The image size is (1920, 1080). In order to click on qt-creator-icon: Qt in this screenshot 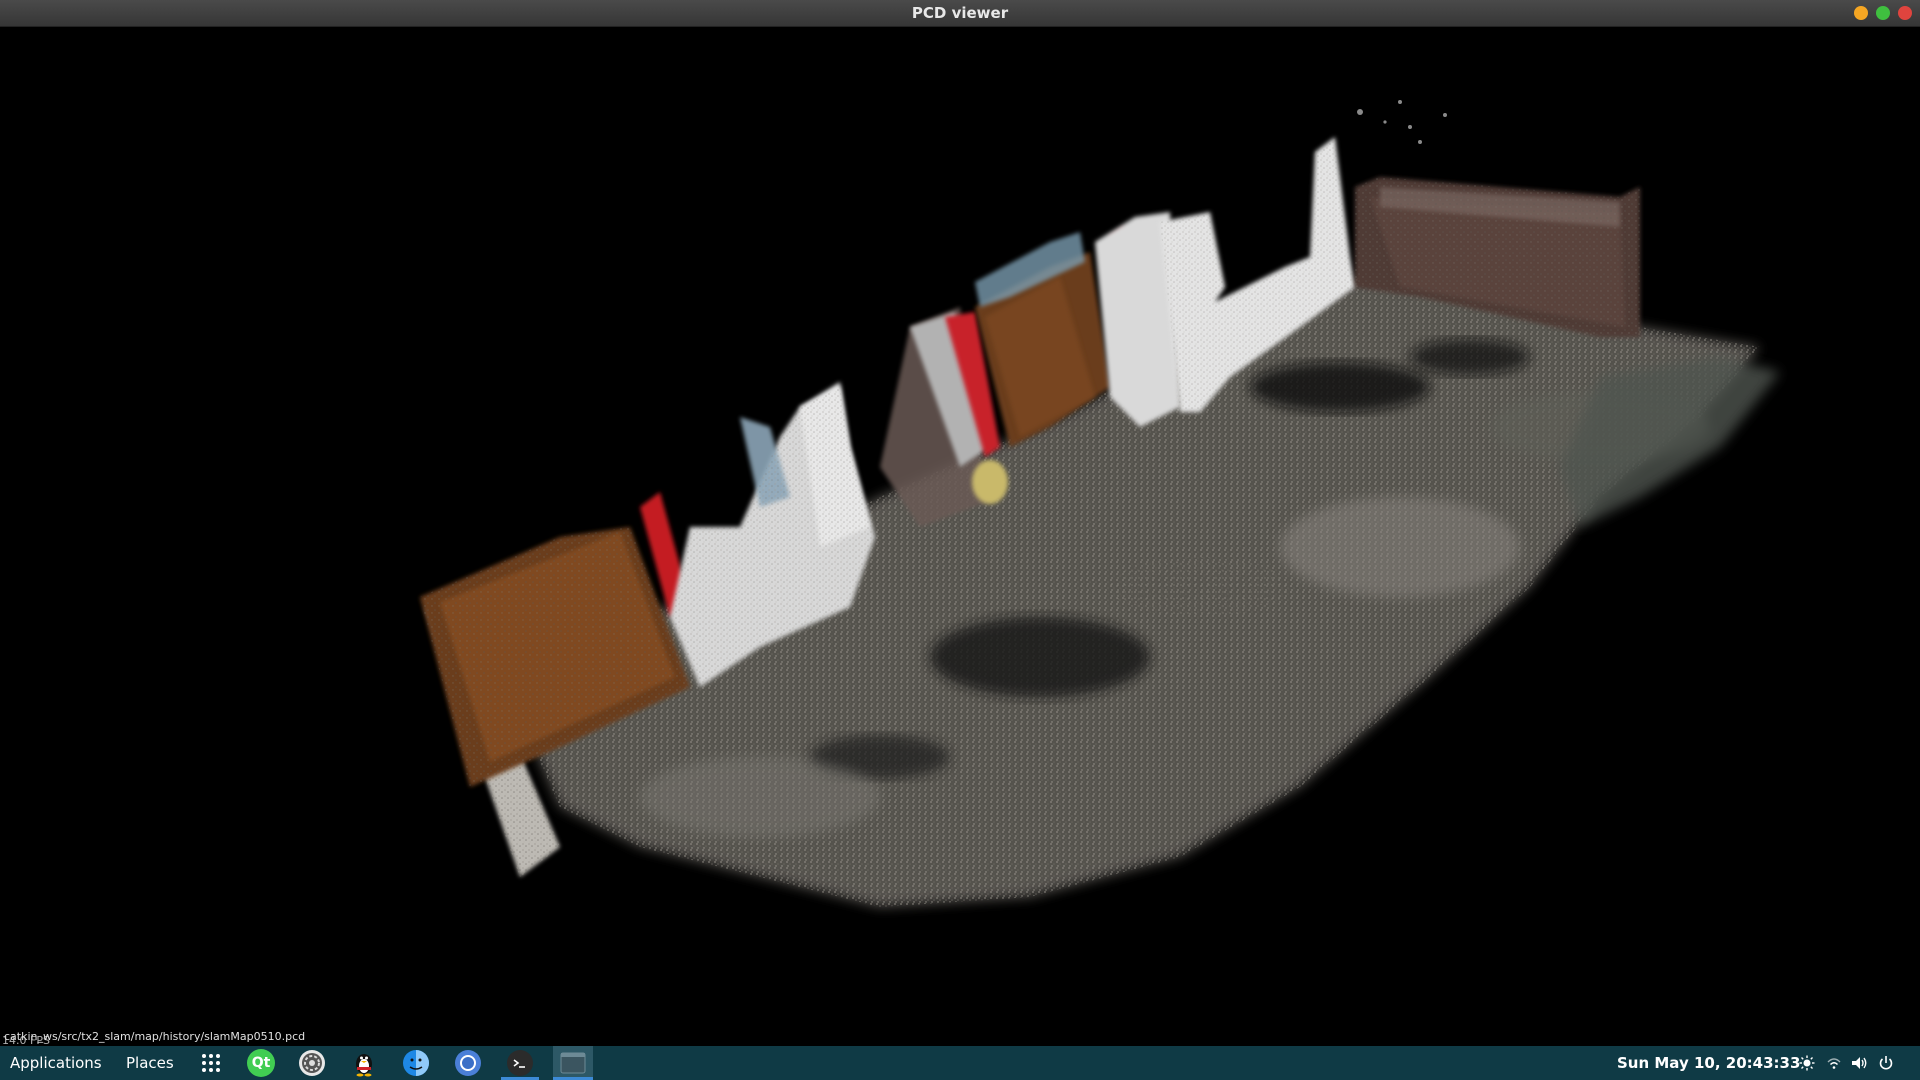, I will do `click(261, 1063)`.